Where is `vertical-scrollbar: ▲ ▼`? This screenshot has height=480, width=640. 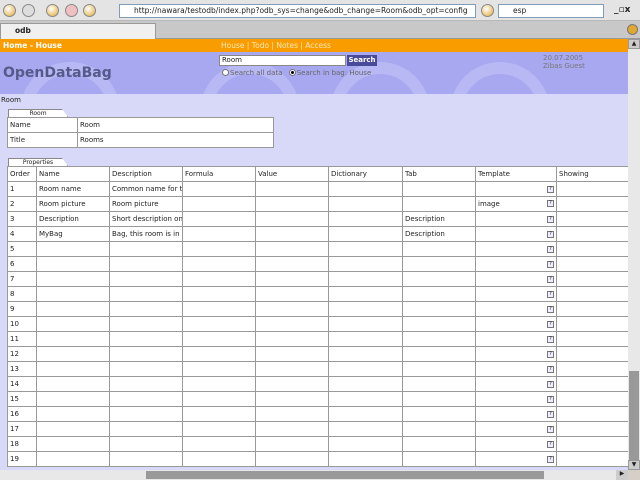 vertical-scrollbar: ▲ ▼ is located at coordinates (634, 254).